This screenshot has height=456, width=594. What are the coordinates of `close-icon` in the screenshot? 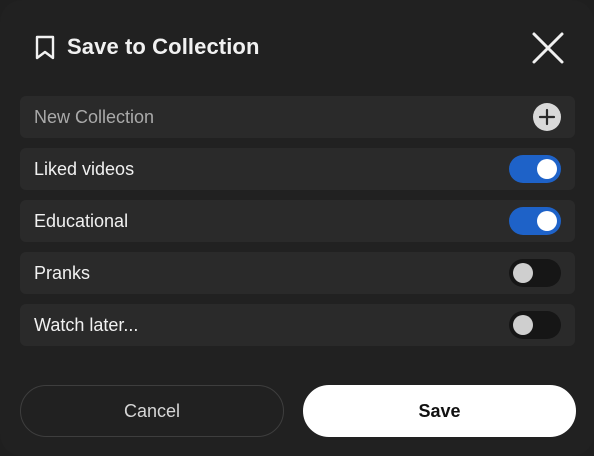 It's located at (548, 48).